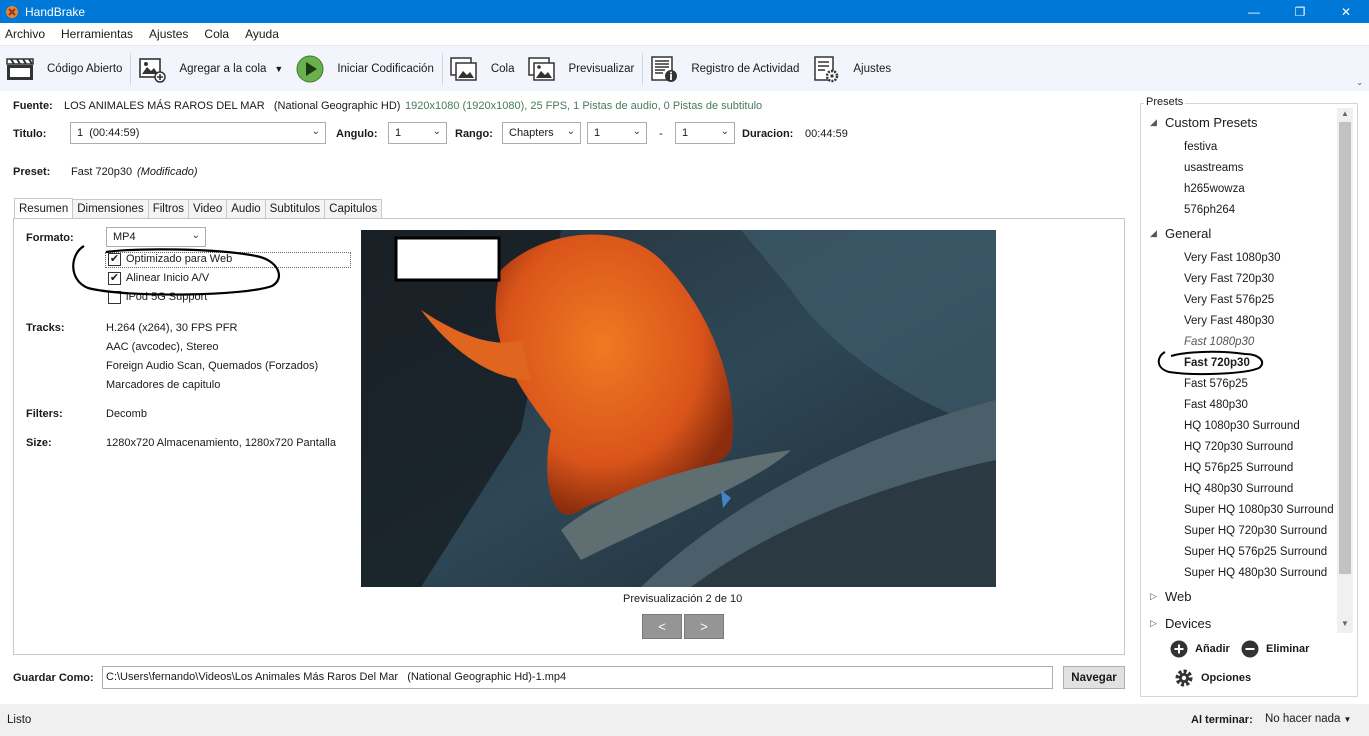  Describe the element at coordinates (662, 626) in the screenshot. I see `previous-preview-button: <` at that location.